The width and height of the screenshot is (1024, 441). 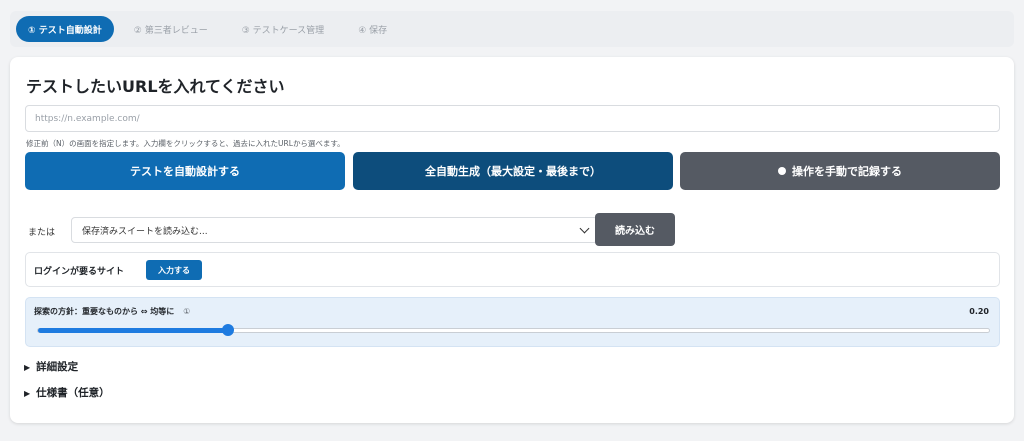 What do you see at coordinates (133, 330) in the screenshot?
I see `slider-fill` at bounding box center [133, 330].